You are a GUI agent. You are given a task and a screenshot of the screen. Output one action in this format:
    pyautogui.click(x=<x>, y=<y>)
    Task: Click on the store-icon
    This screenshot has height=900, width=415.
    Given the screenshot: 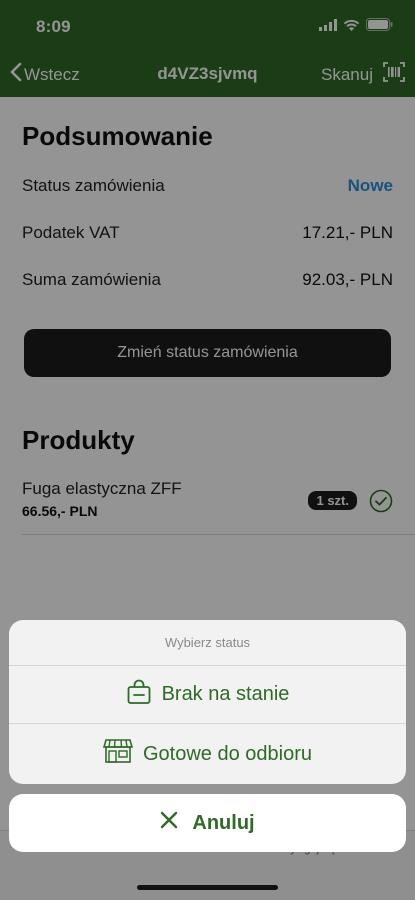 What is the action you would take?
    pyautogui.click(x=118, y=754)
    